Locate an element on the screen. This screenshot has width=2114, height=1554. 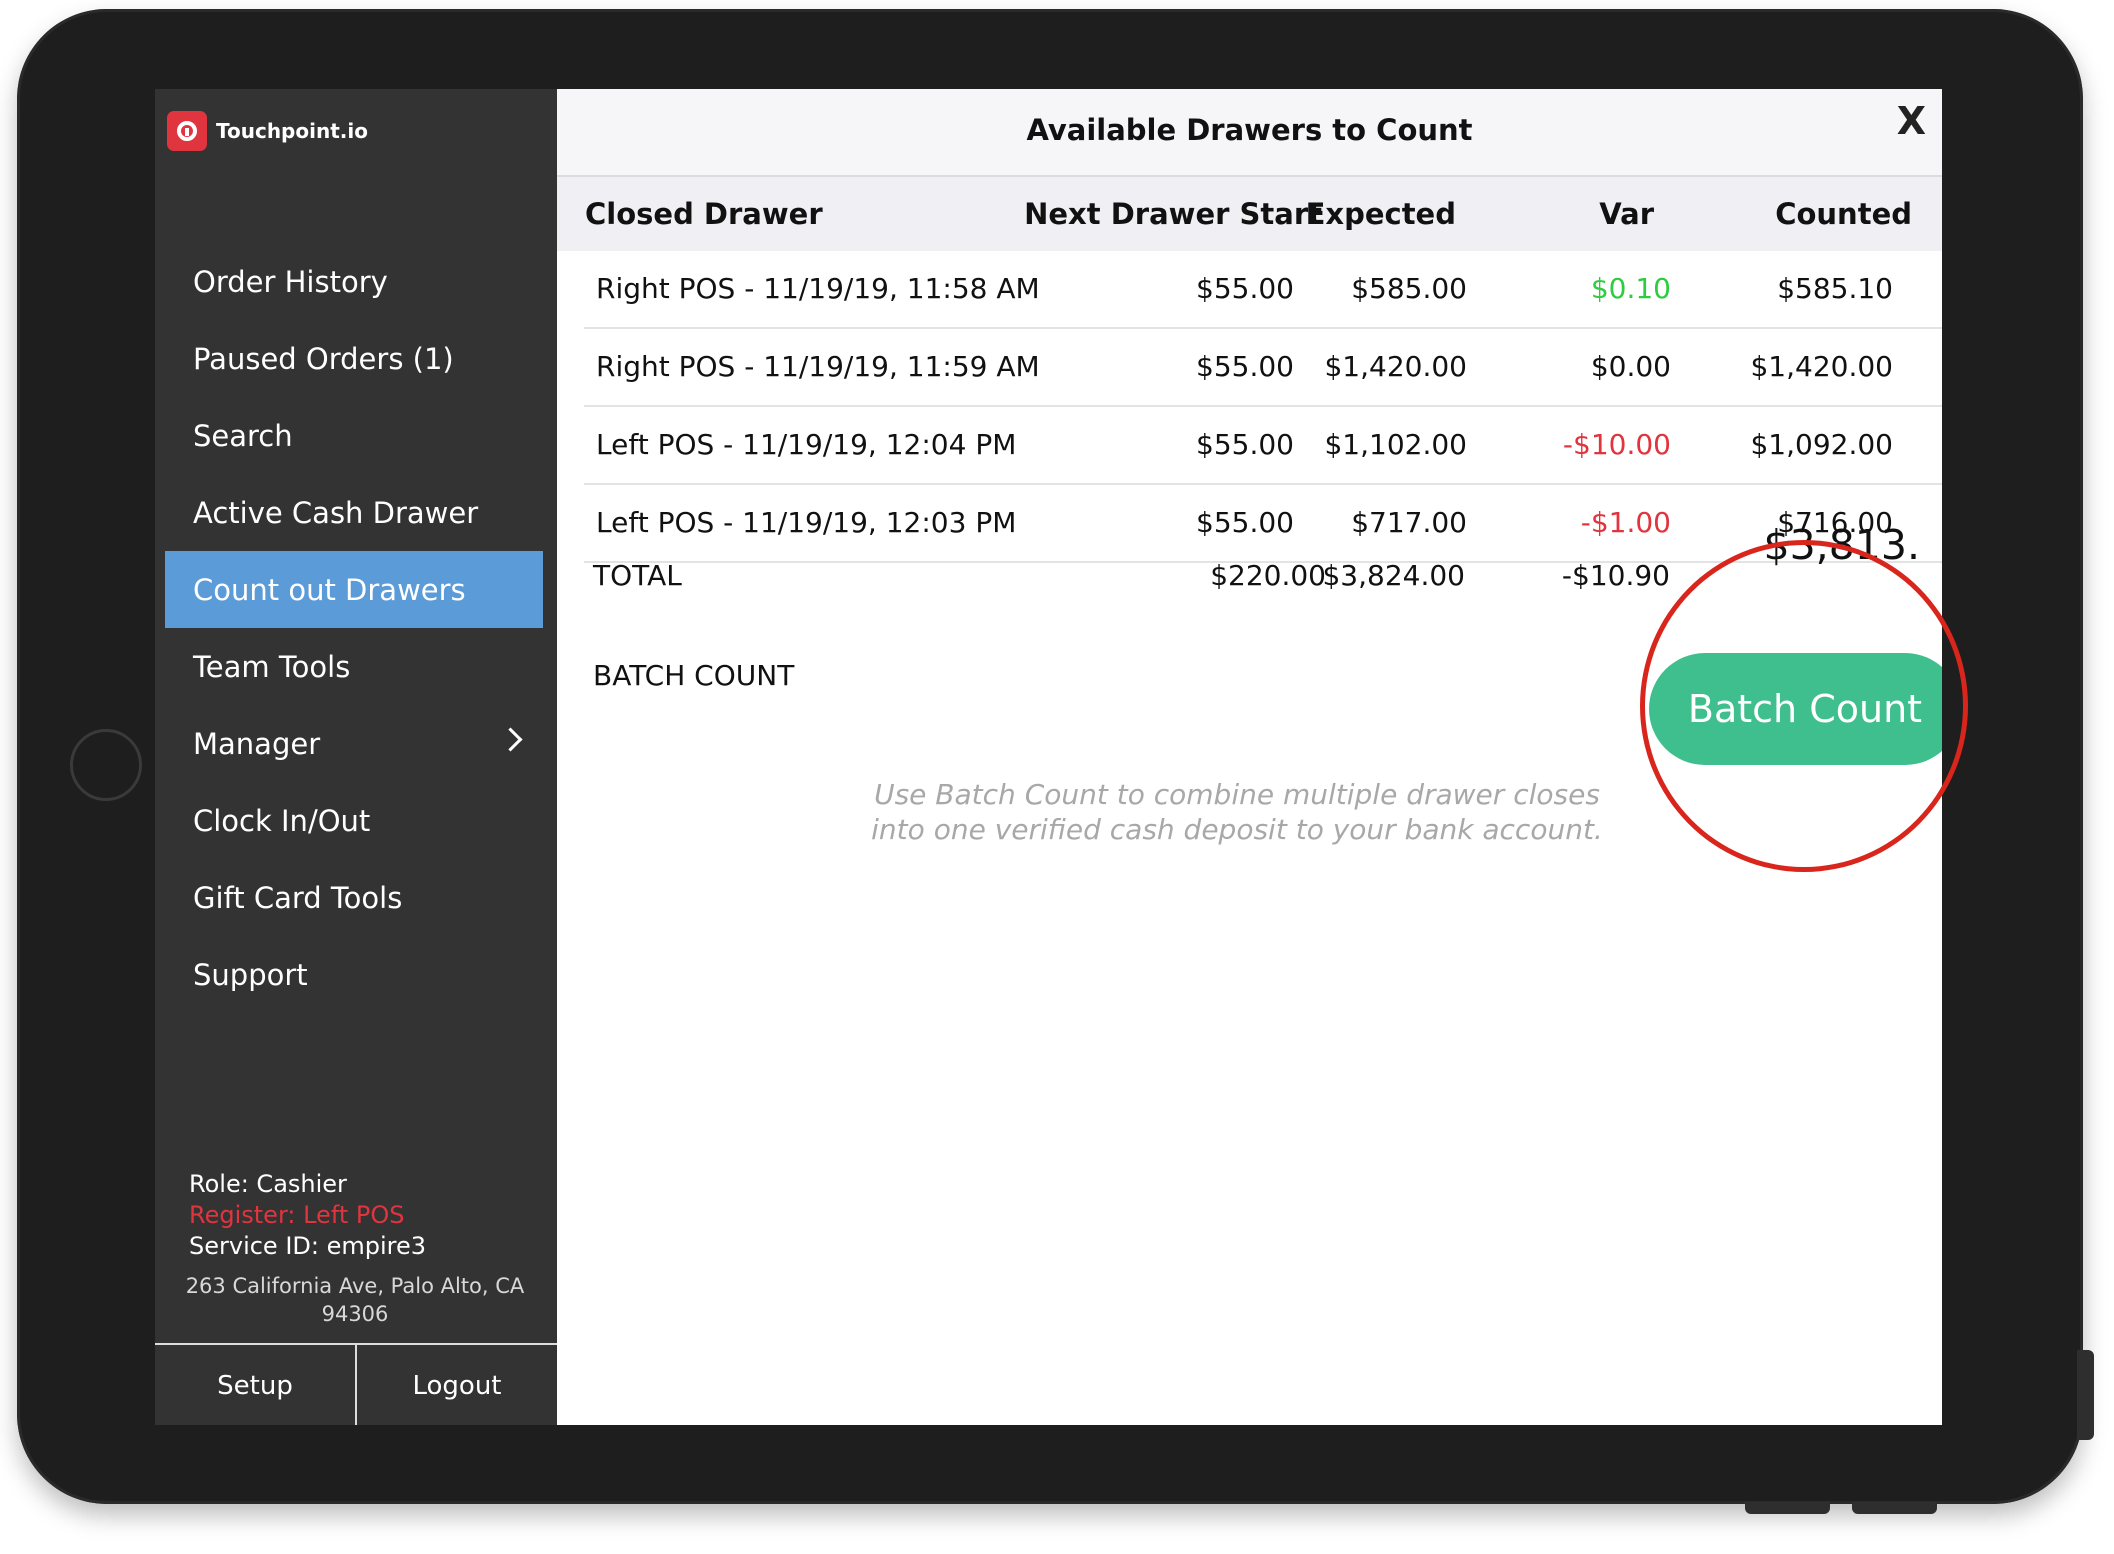
counted-value: $585.10 is located at coordinates (1835, 288).